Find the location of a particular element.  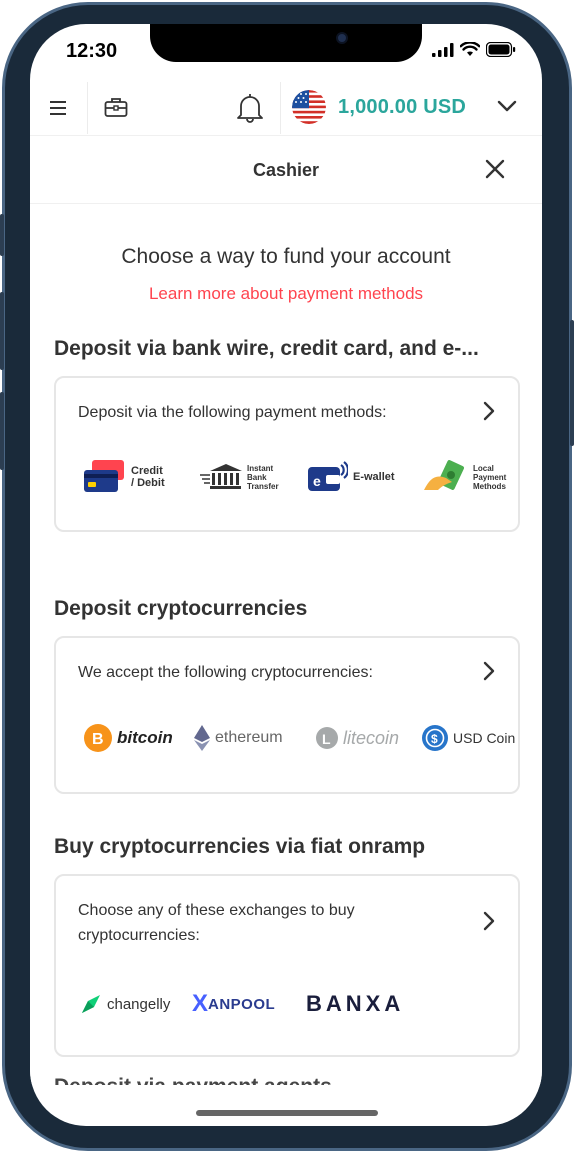

status-time: 12:30 is located at coordinates (92, 51).